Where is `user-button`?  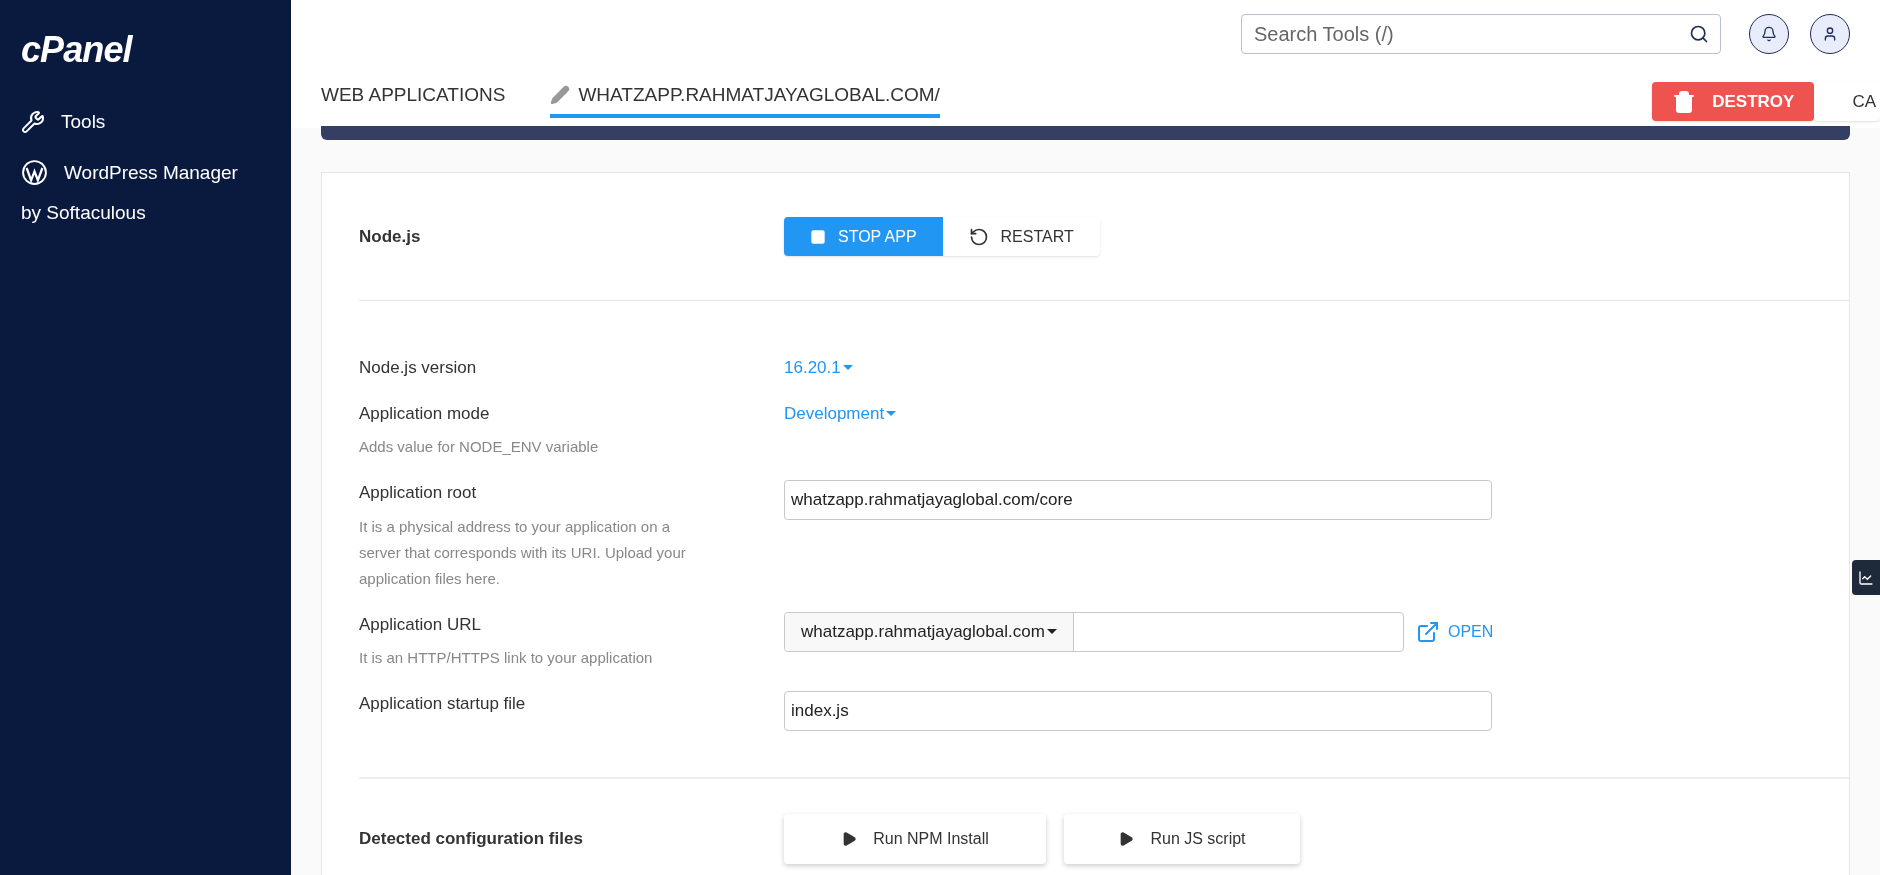 user-button is located at coordinates (1830, 34).